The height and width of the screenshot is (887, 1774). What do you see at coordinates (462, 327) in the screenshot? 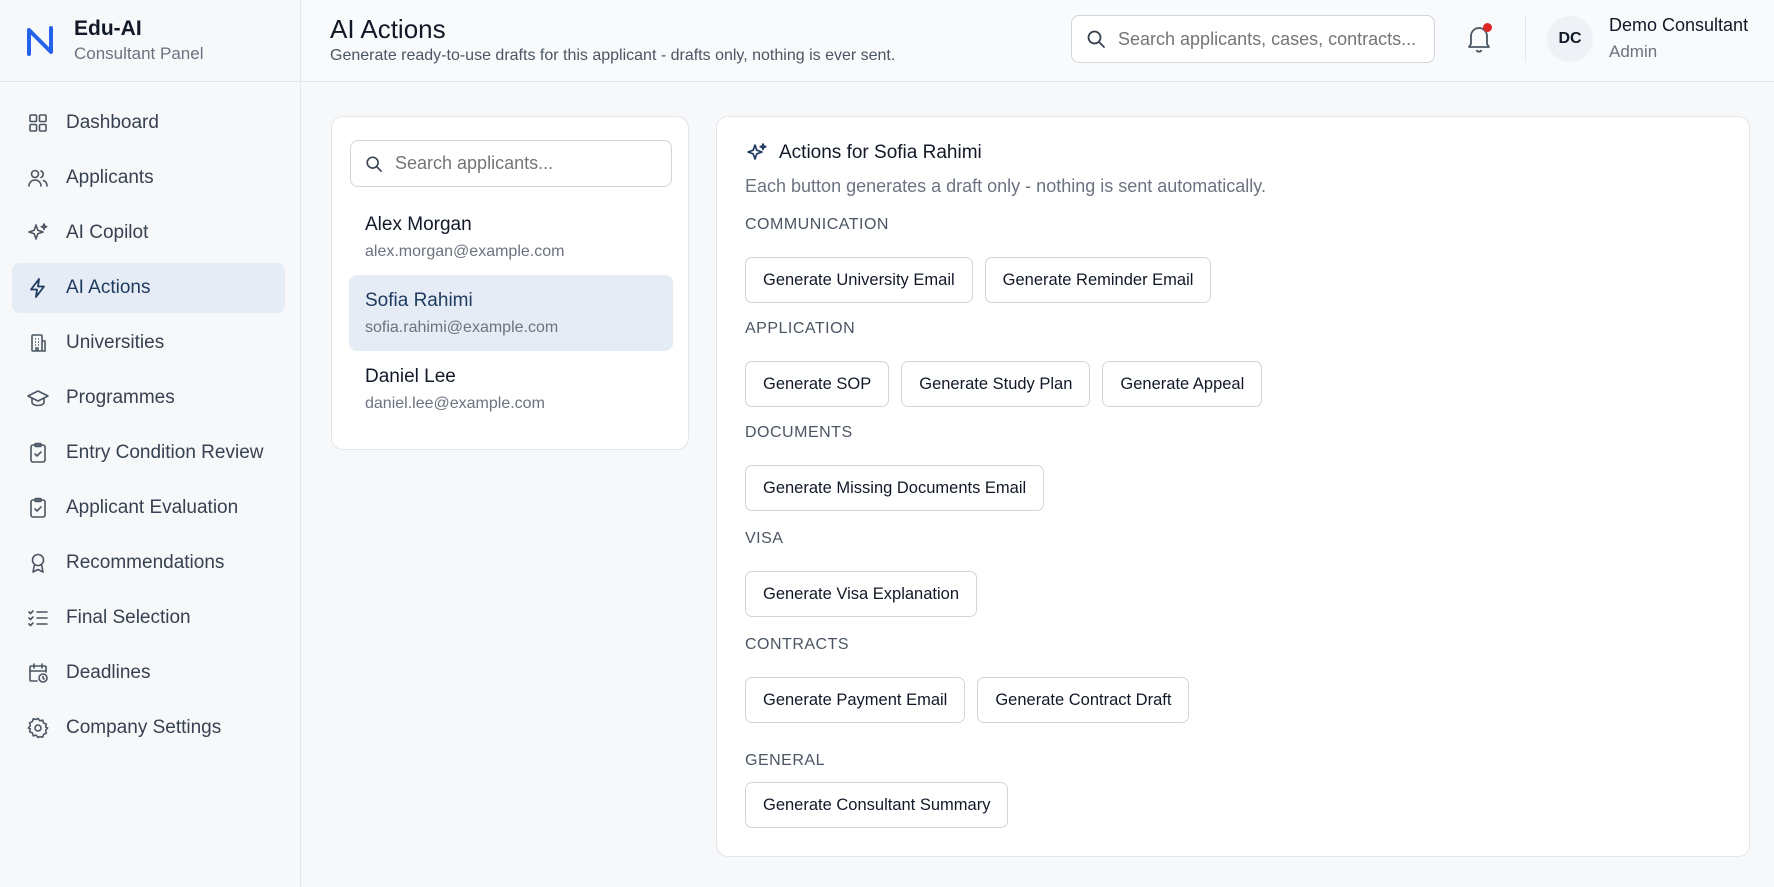
I see `applicant-email: sofia.rahimi@example.com` at bounding box center [462, 327].